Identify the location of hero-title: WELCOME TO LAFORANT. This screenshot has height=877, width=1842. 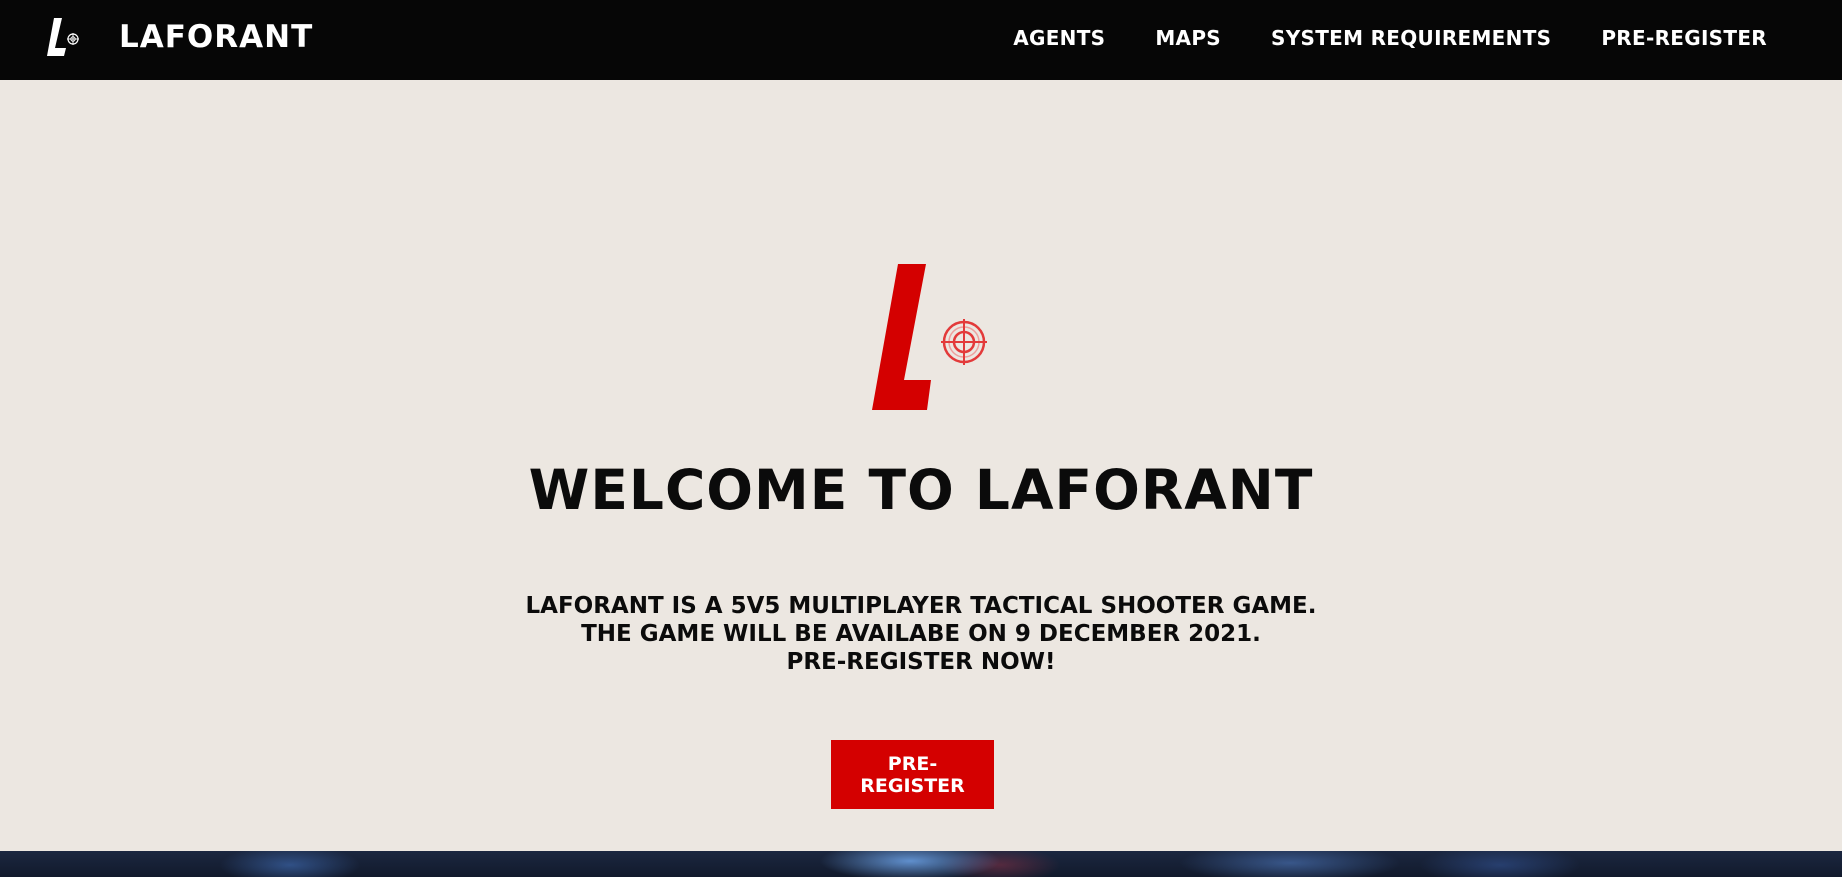
(921, 490).